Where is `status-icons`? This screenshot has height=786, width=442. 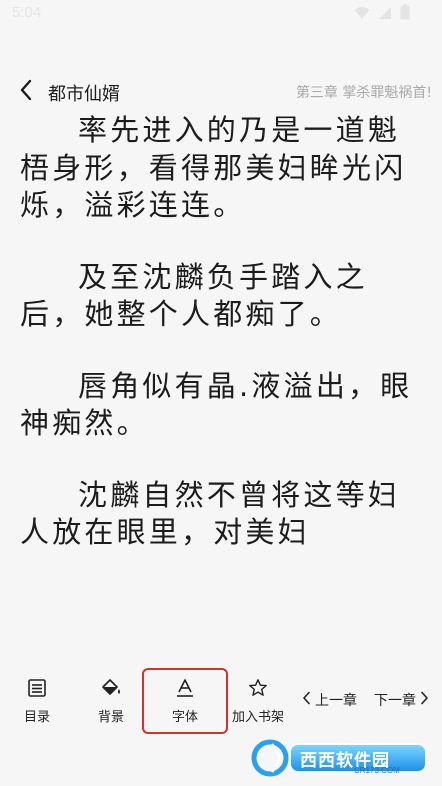 status-icons is located at coordinates (382, 14).